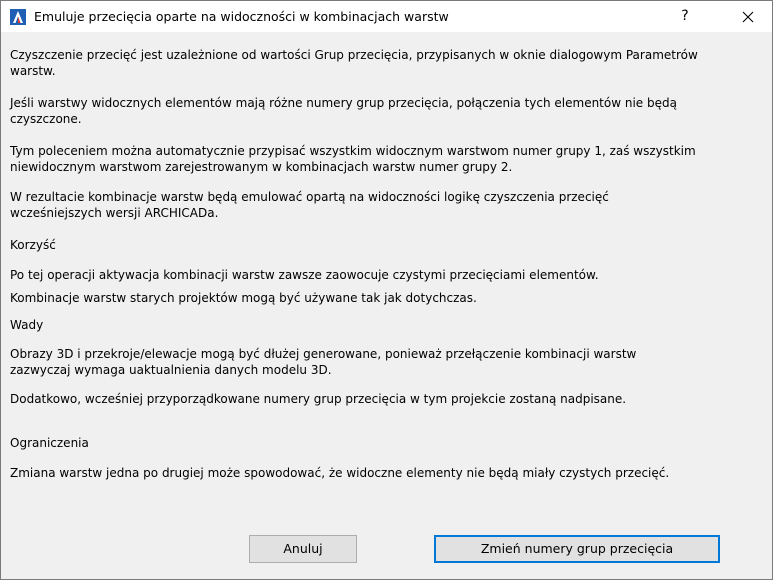 The height and width of the screenshot is (580, 773). What do you see at coordinates (303, 549) in the screenshot?
I see `cancel-button: Anuluj` at bounding box center [303, 549].